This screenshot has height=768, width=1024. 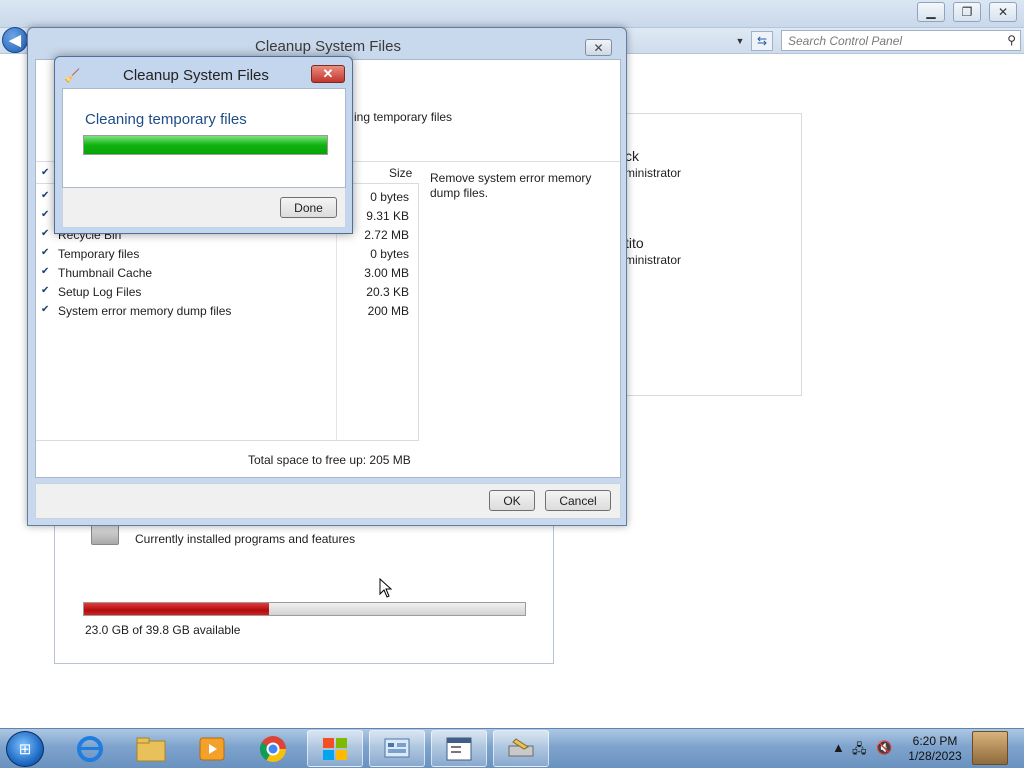 I want to click on back-button: ◀, so click(x=15, y=40).